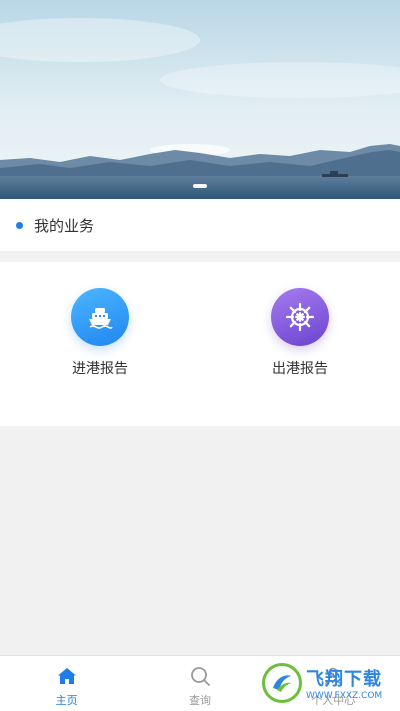 The height and width of the screenshot is (711, 400). I want to click on tab-search-label: 查询, so click(199, 700).